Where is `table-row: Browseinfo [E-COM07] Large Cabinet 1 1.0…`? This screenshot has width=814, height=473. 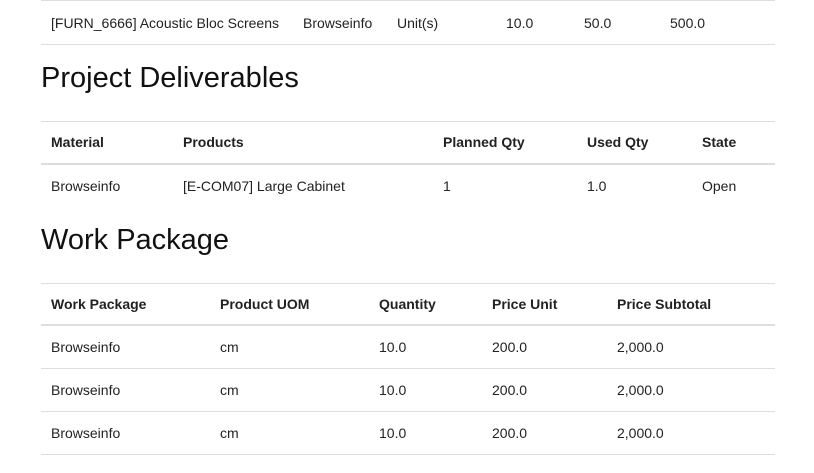
table-row: Browseinfo [E-COM07] Large Cabinet 1 1.0… is located at coordinates (408, 185).